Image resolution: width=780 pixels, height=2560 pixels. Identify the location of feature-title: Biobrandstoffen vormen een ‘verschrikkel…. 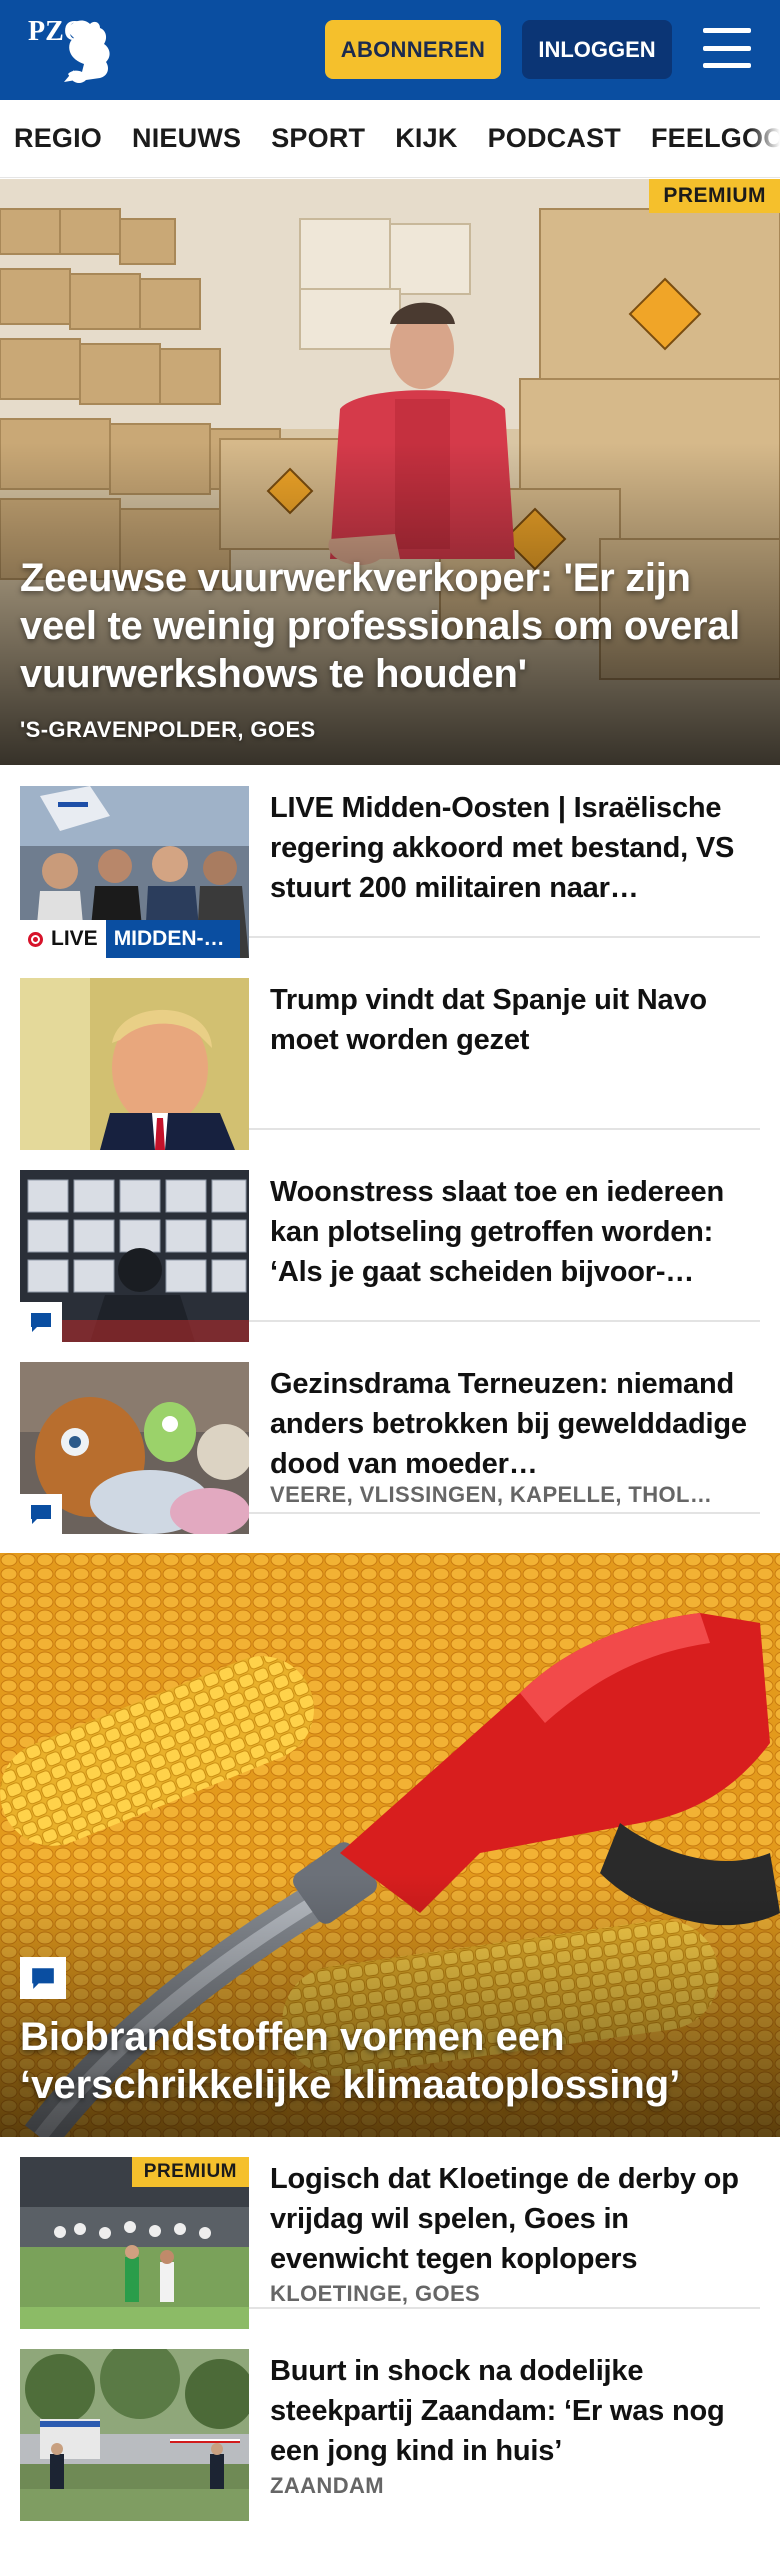
(392, 2061).